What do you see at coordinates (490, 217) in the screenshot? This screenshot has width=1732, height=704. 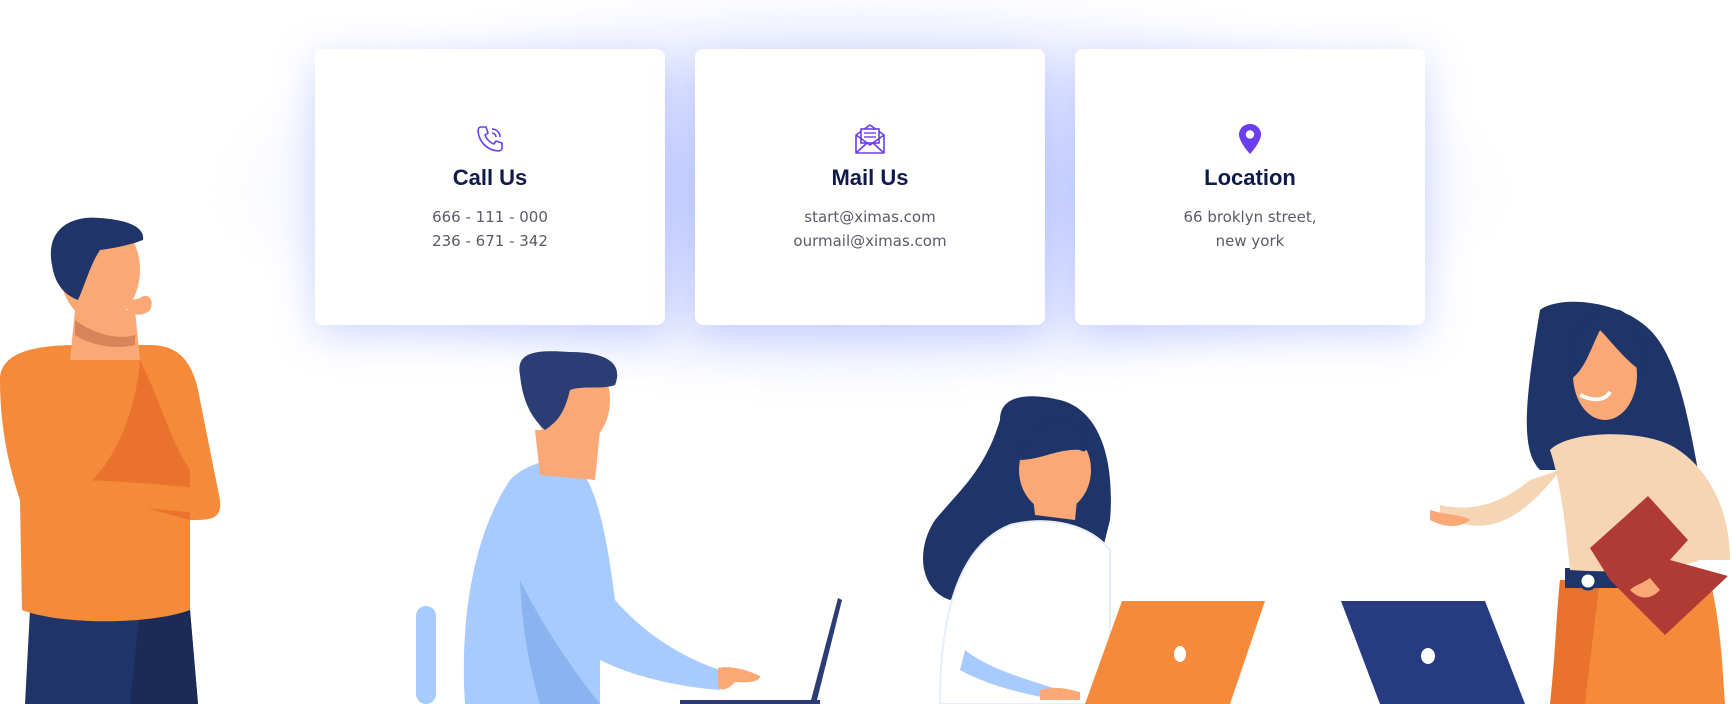 I see `phone-number-1: 666 - 111 - 000` at bounding box center [490, 217].